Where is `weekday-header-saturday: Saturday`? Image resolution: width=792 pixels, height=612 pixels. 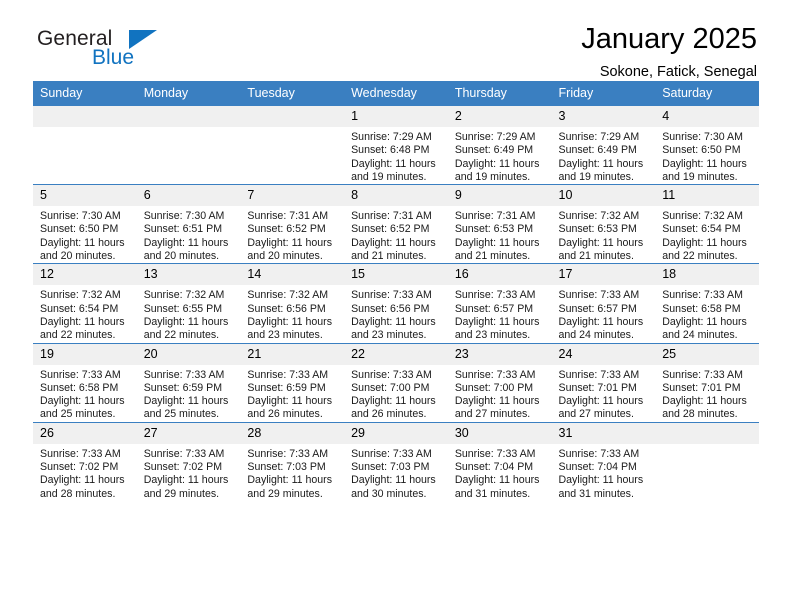 weekday-header-saturday: Saturday is located at coordinates (707, 93).